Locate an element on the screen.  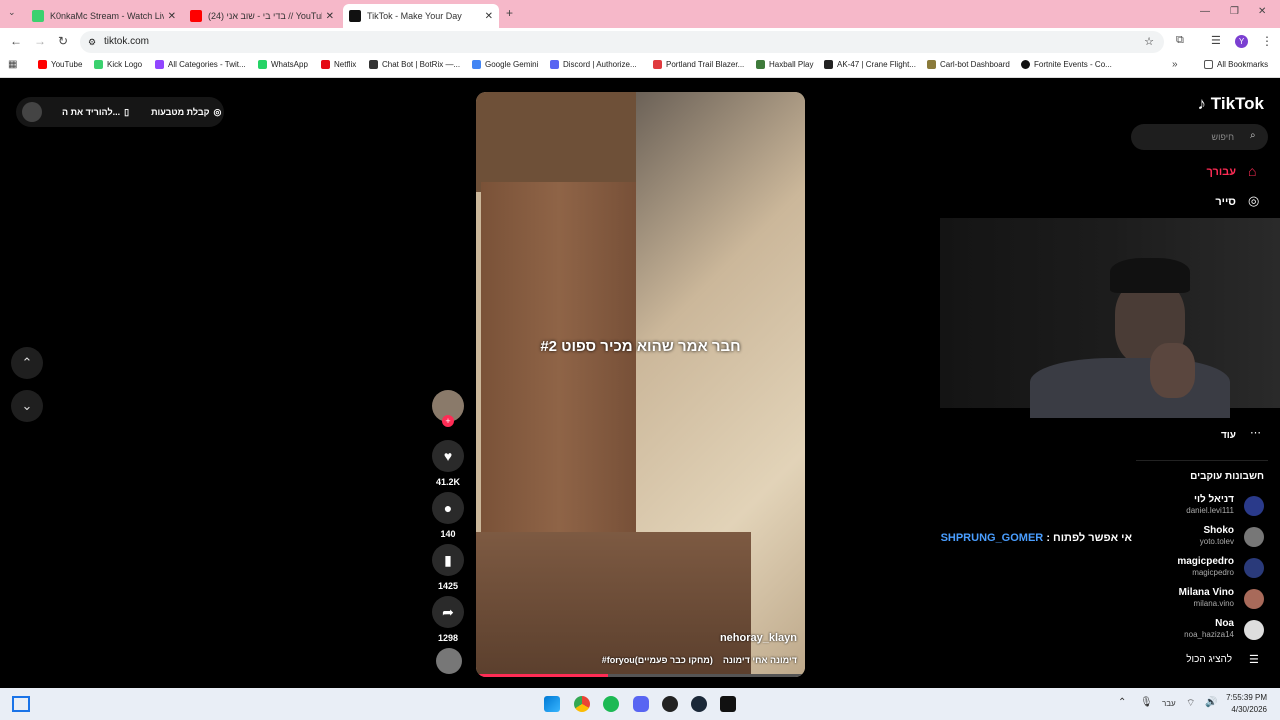
restore-button: ❐ is located at coordinates (1234, 11).